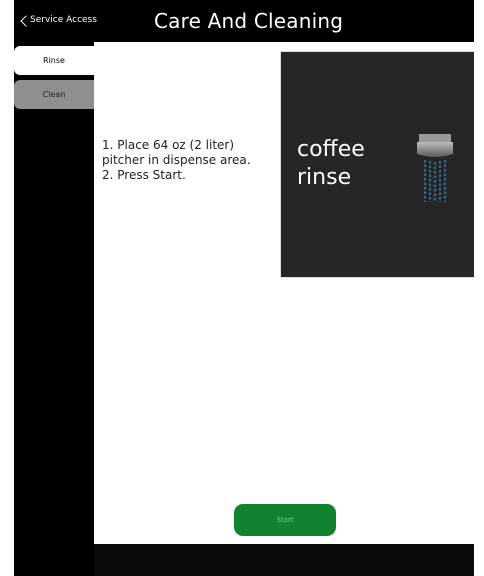  Describe the element at coordinates (249, 21) in the screenshot. I see `page-title: Care And Cleaning` at that location.